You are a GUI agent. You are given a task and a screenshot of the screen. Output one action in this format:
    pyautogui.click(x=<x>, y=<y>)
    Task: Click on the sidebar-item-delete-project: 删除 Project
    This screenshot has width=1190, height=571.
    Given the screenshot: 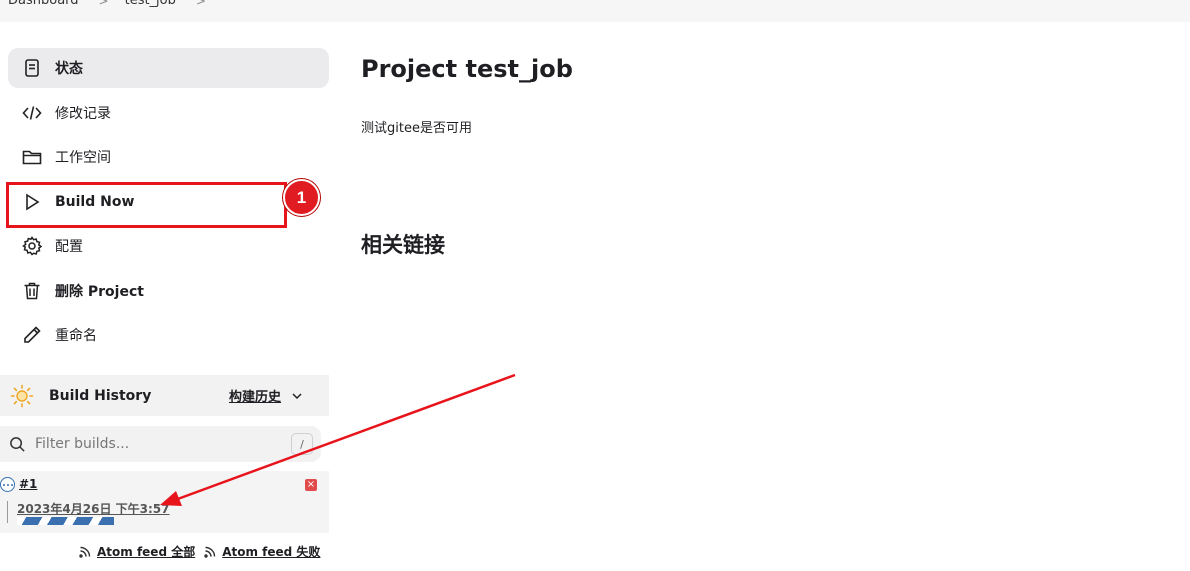 What is the action you would take?
    pyautogui.click(x=168, y=291)
    